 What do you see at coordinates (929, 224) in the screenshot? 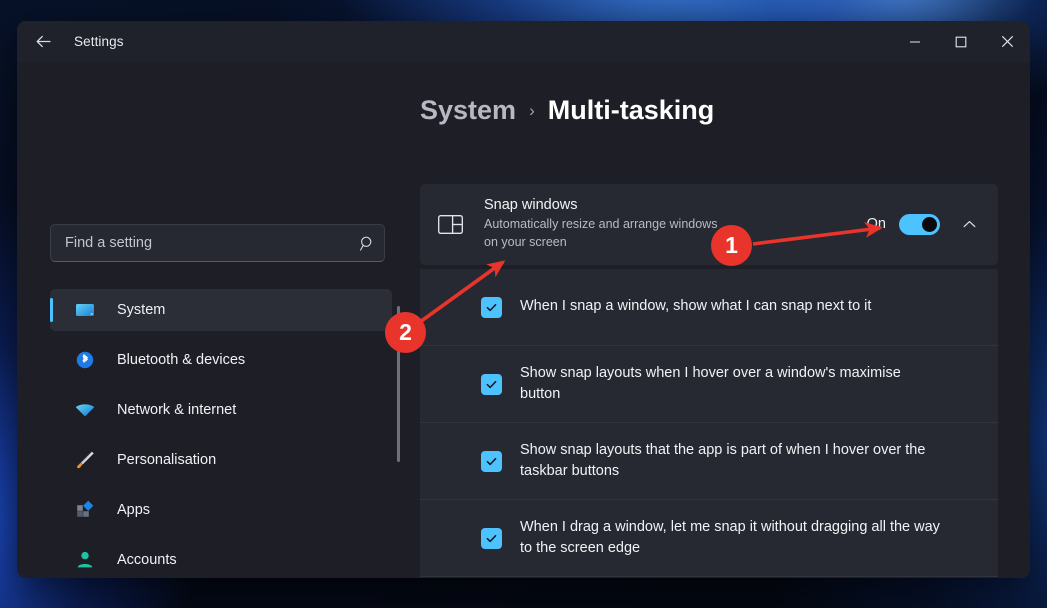
I see `toggle-knob` at bounding box center [929, 224].